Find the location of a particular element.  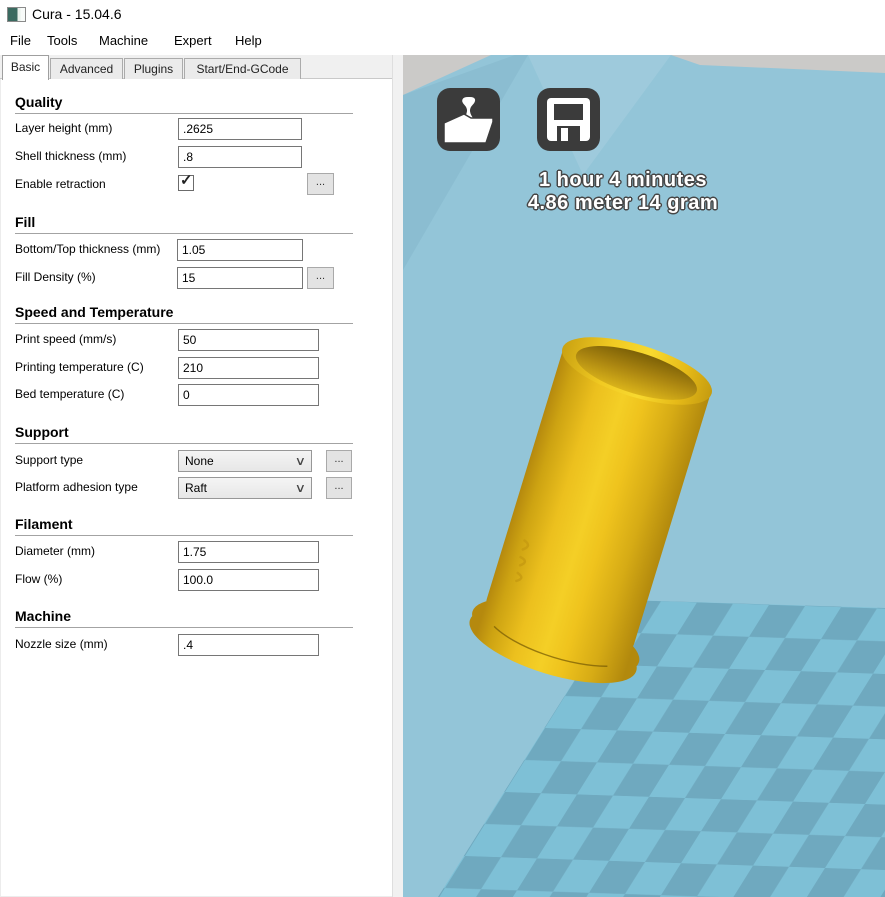

platform-adhesion-label: Platform adhesion type is located at coordinates (76, 487).